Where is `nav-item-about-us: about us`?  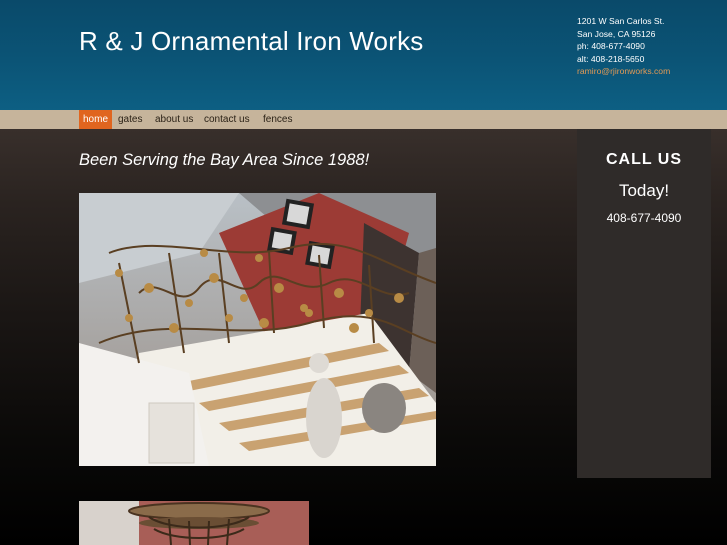
nav-item-about-us: about us is located at coordinates (174, 119).